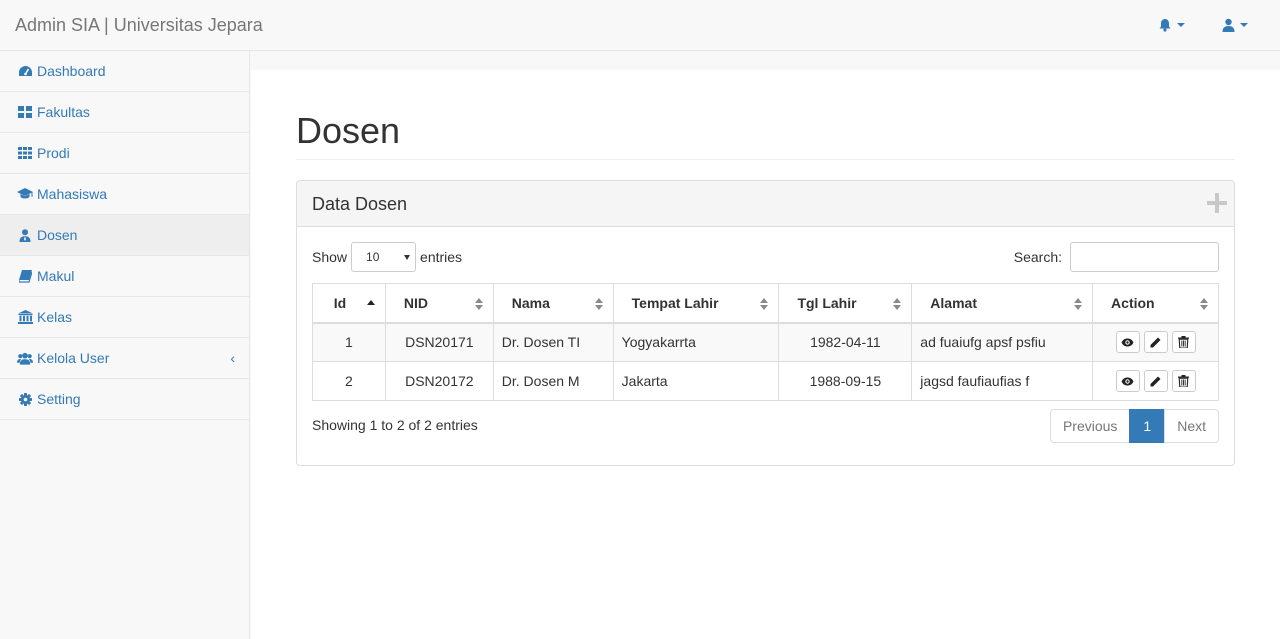 The width and height of the screenshot is (1280, 639). Describe the element at coordinates (553, 342) in the screenshot. I see `cell-nama: Dr. Dosen TI` at that location.